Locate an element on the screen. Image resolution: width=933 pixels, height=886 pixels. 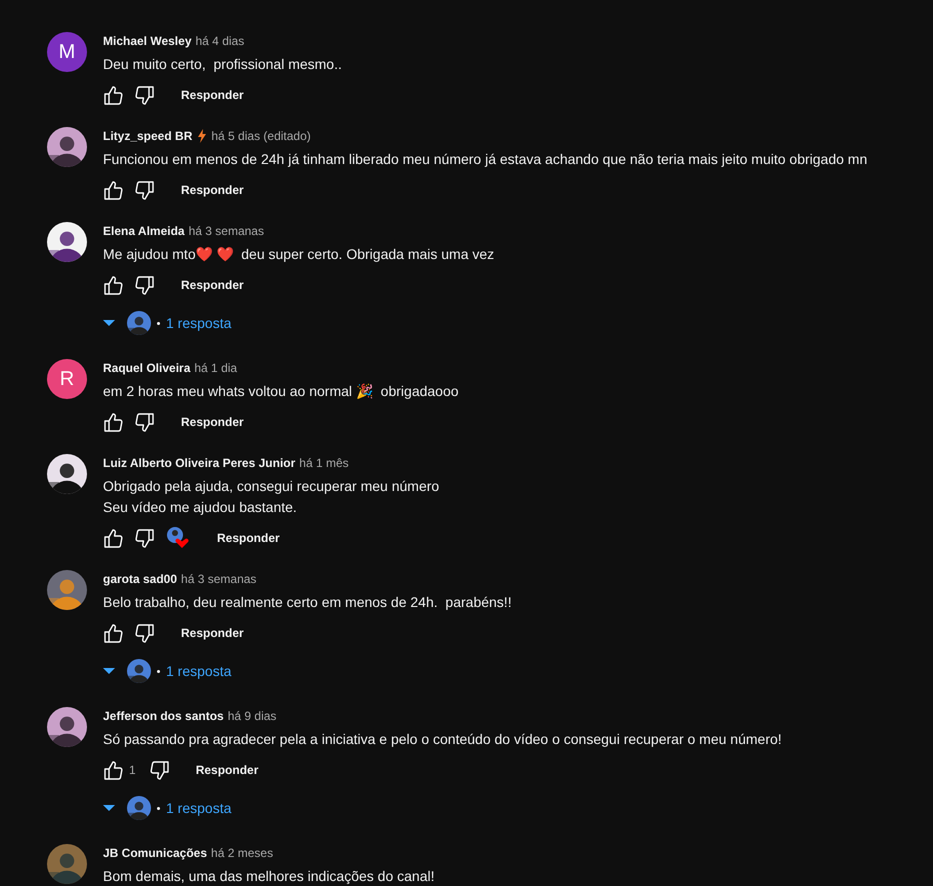
comment-text: Belo trabalho, deu realmente certo em menos de 24h. parabéns!! is located at coordinates (307, 602).